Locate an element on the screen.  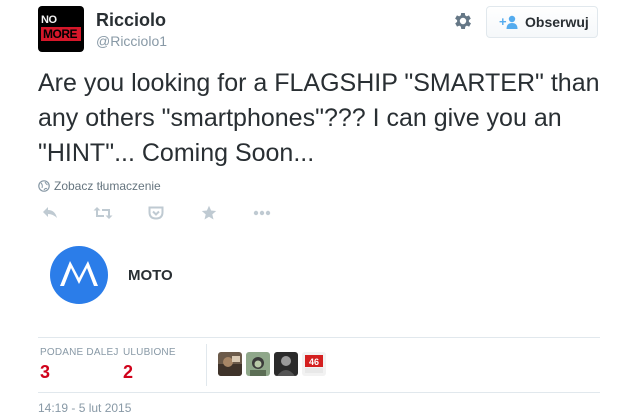
avatar-logo: NO MORE is located at coordinates (61, 29).